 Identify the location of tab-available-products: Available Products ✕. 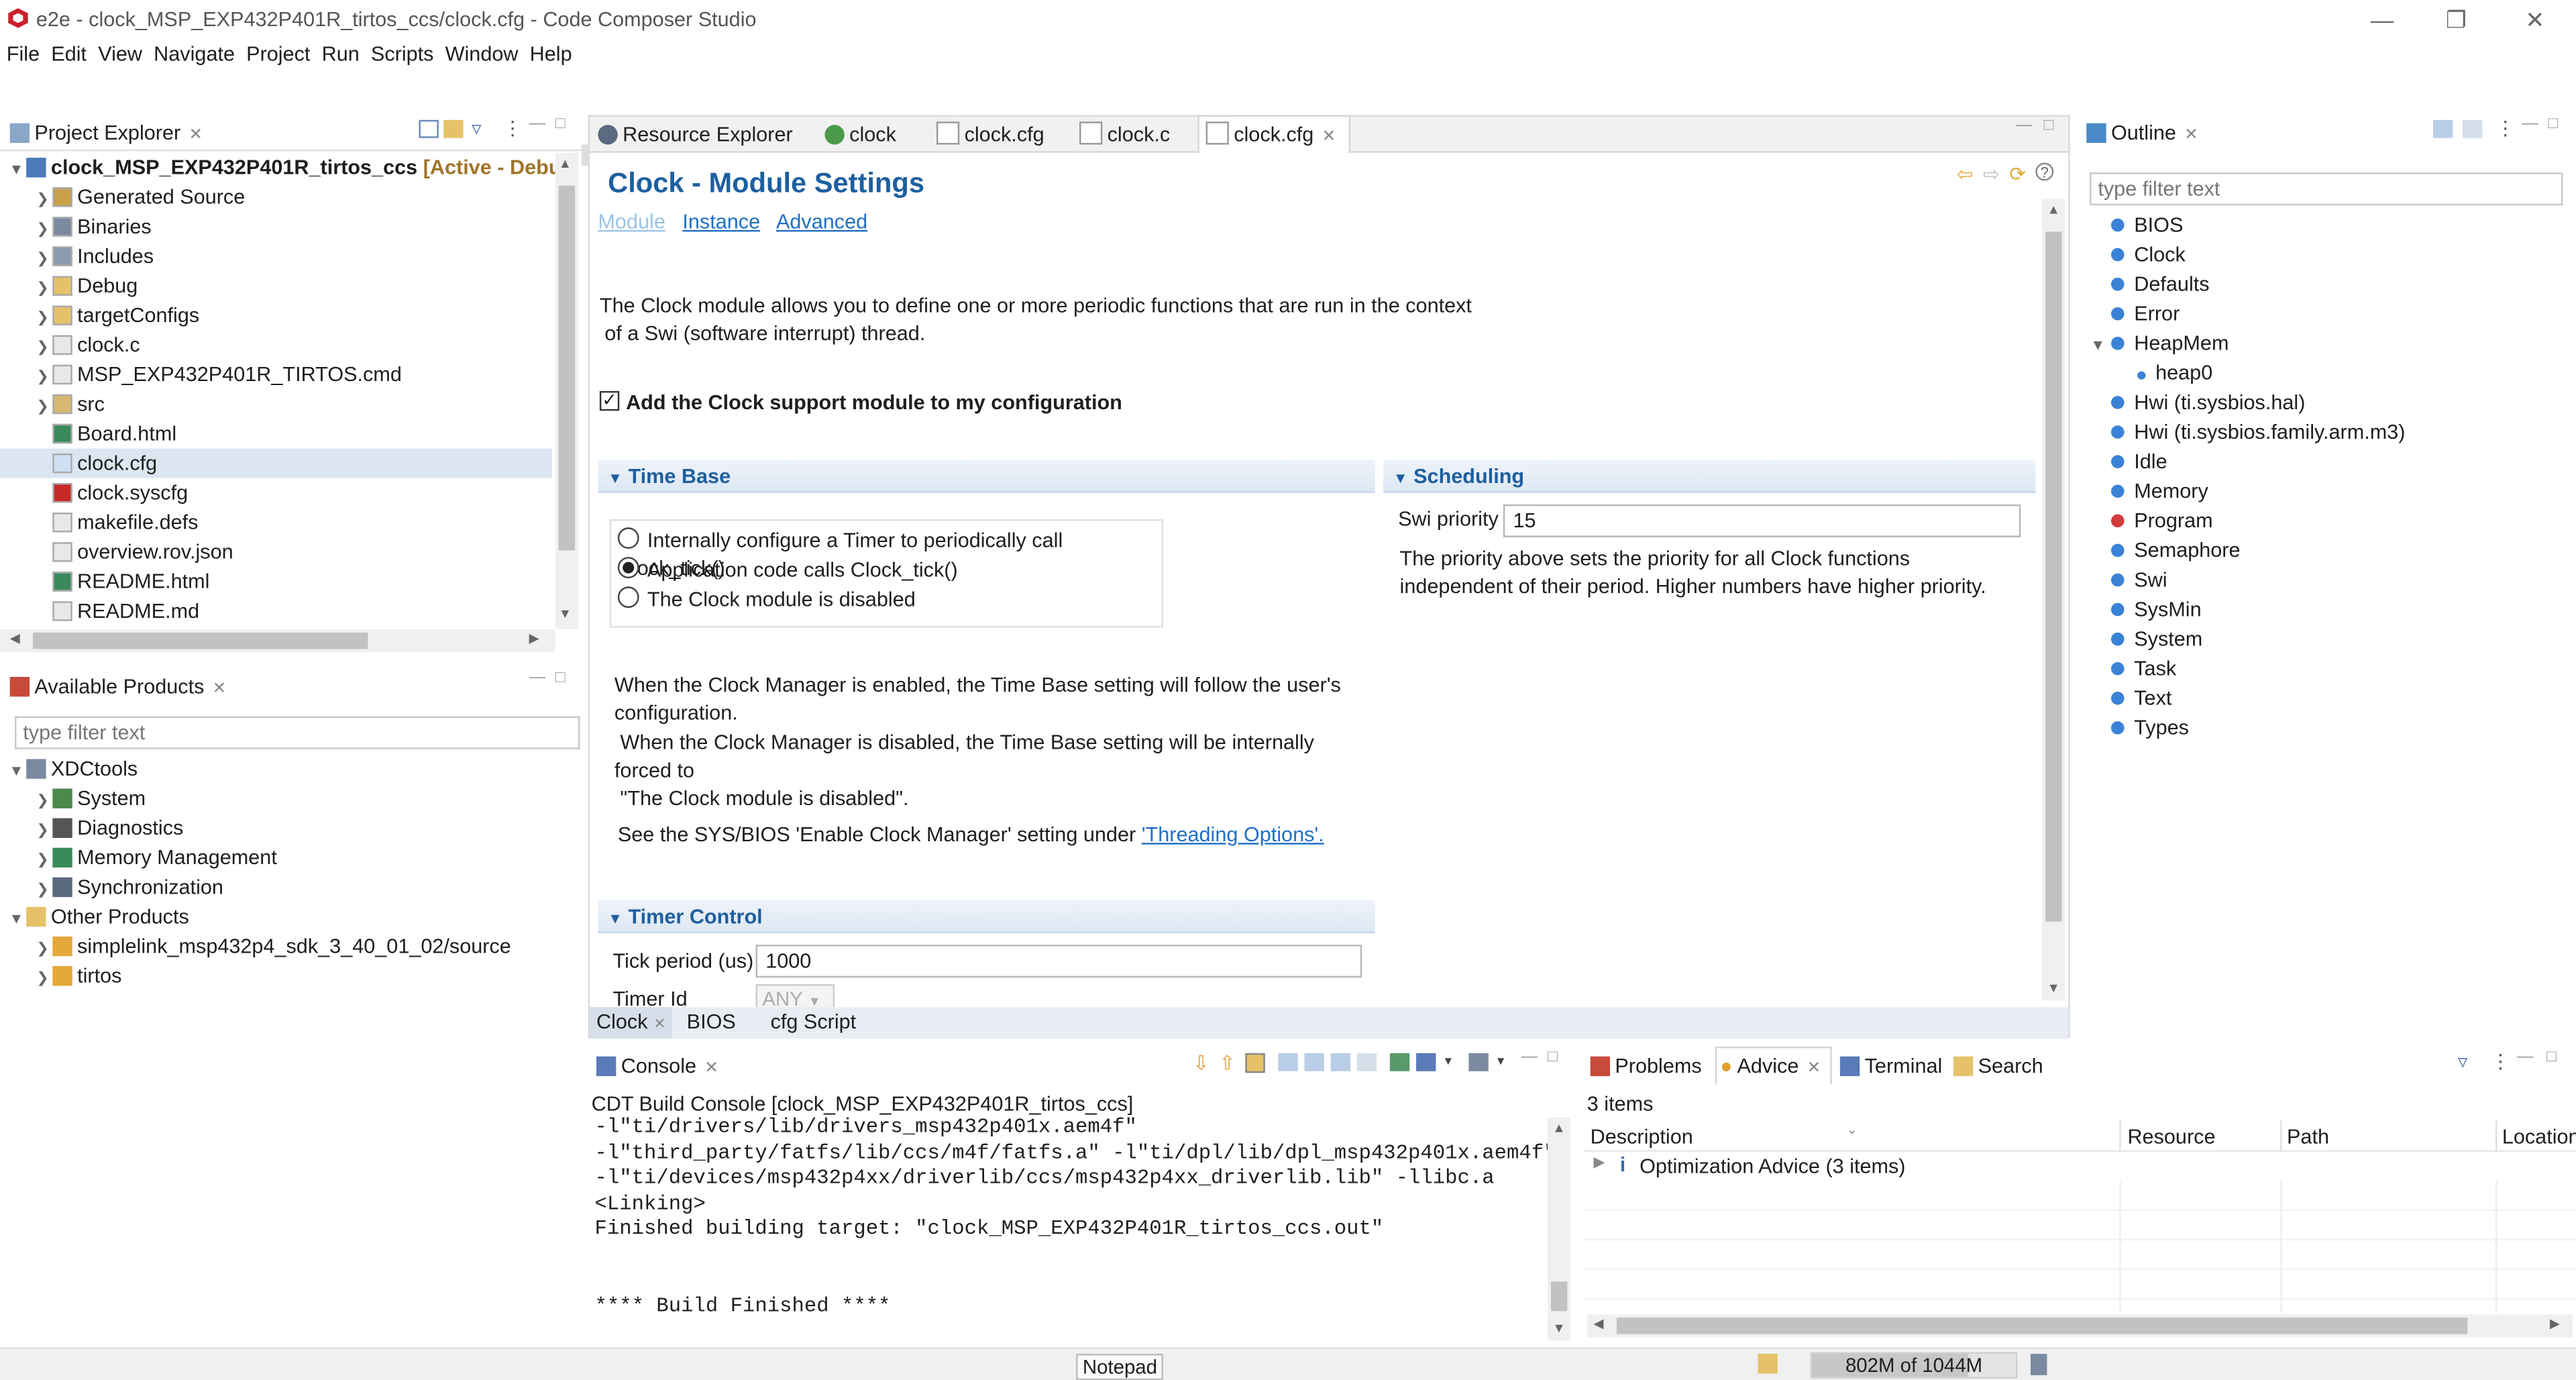
(117, 687).